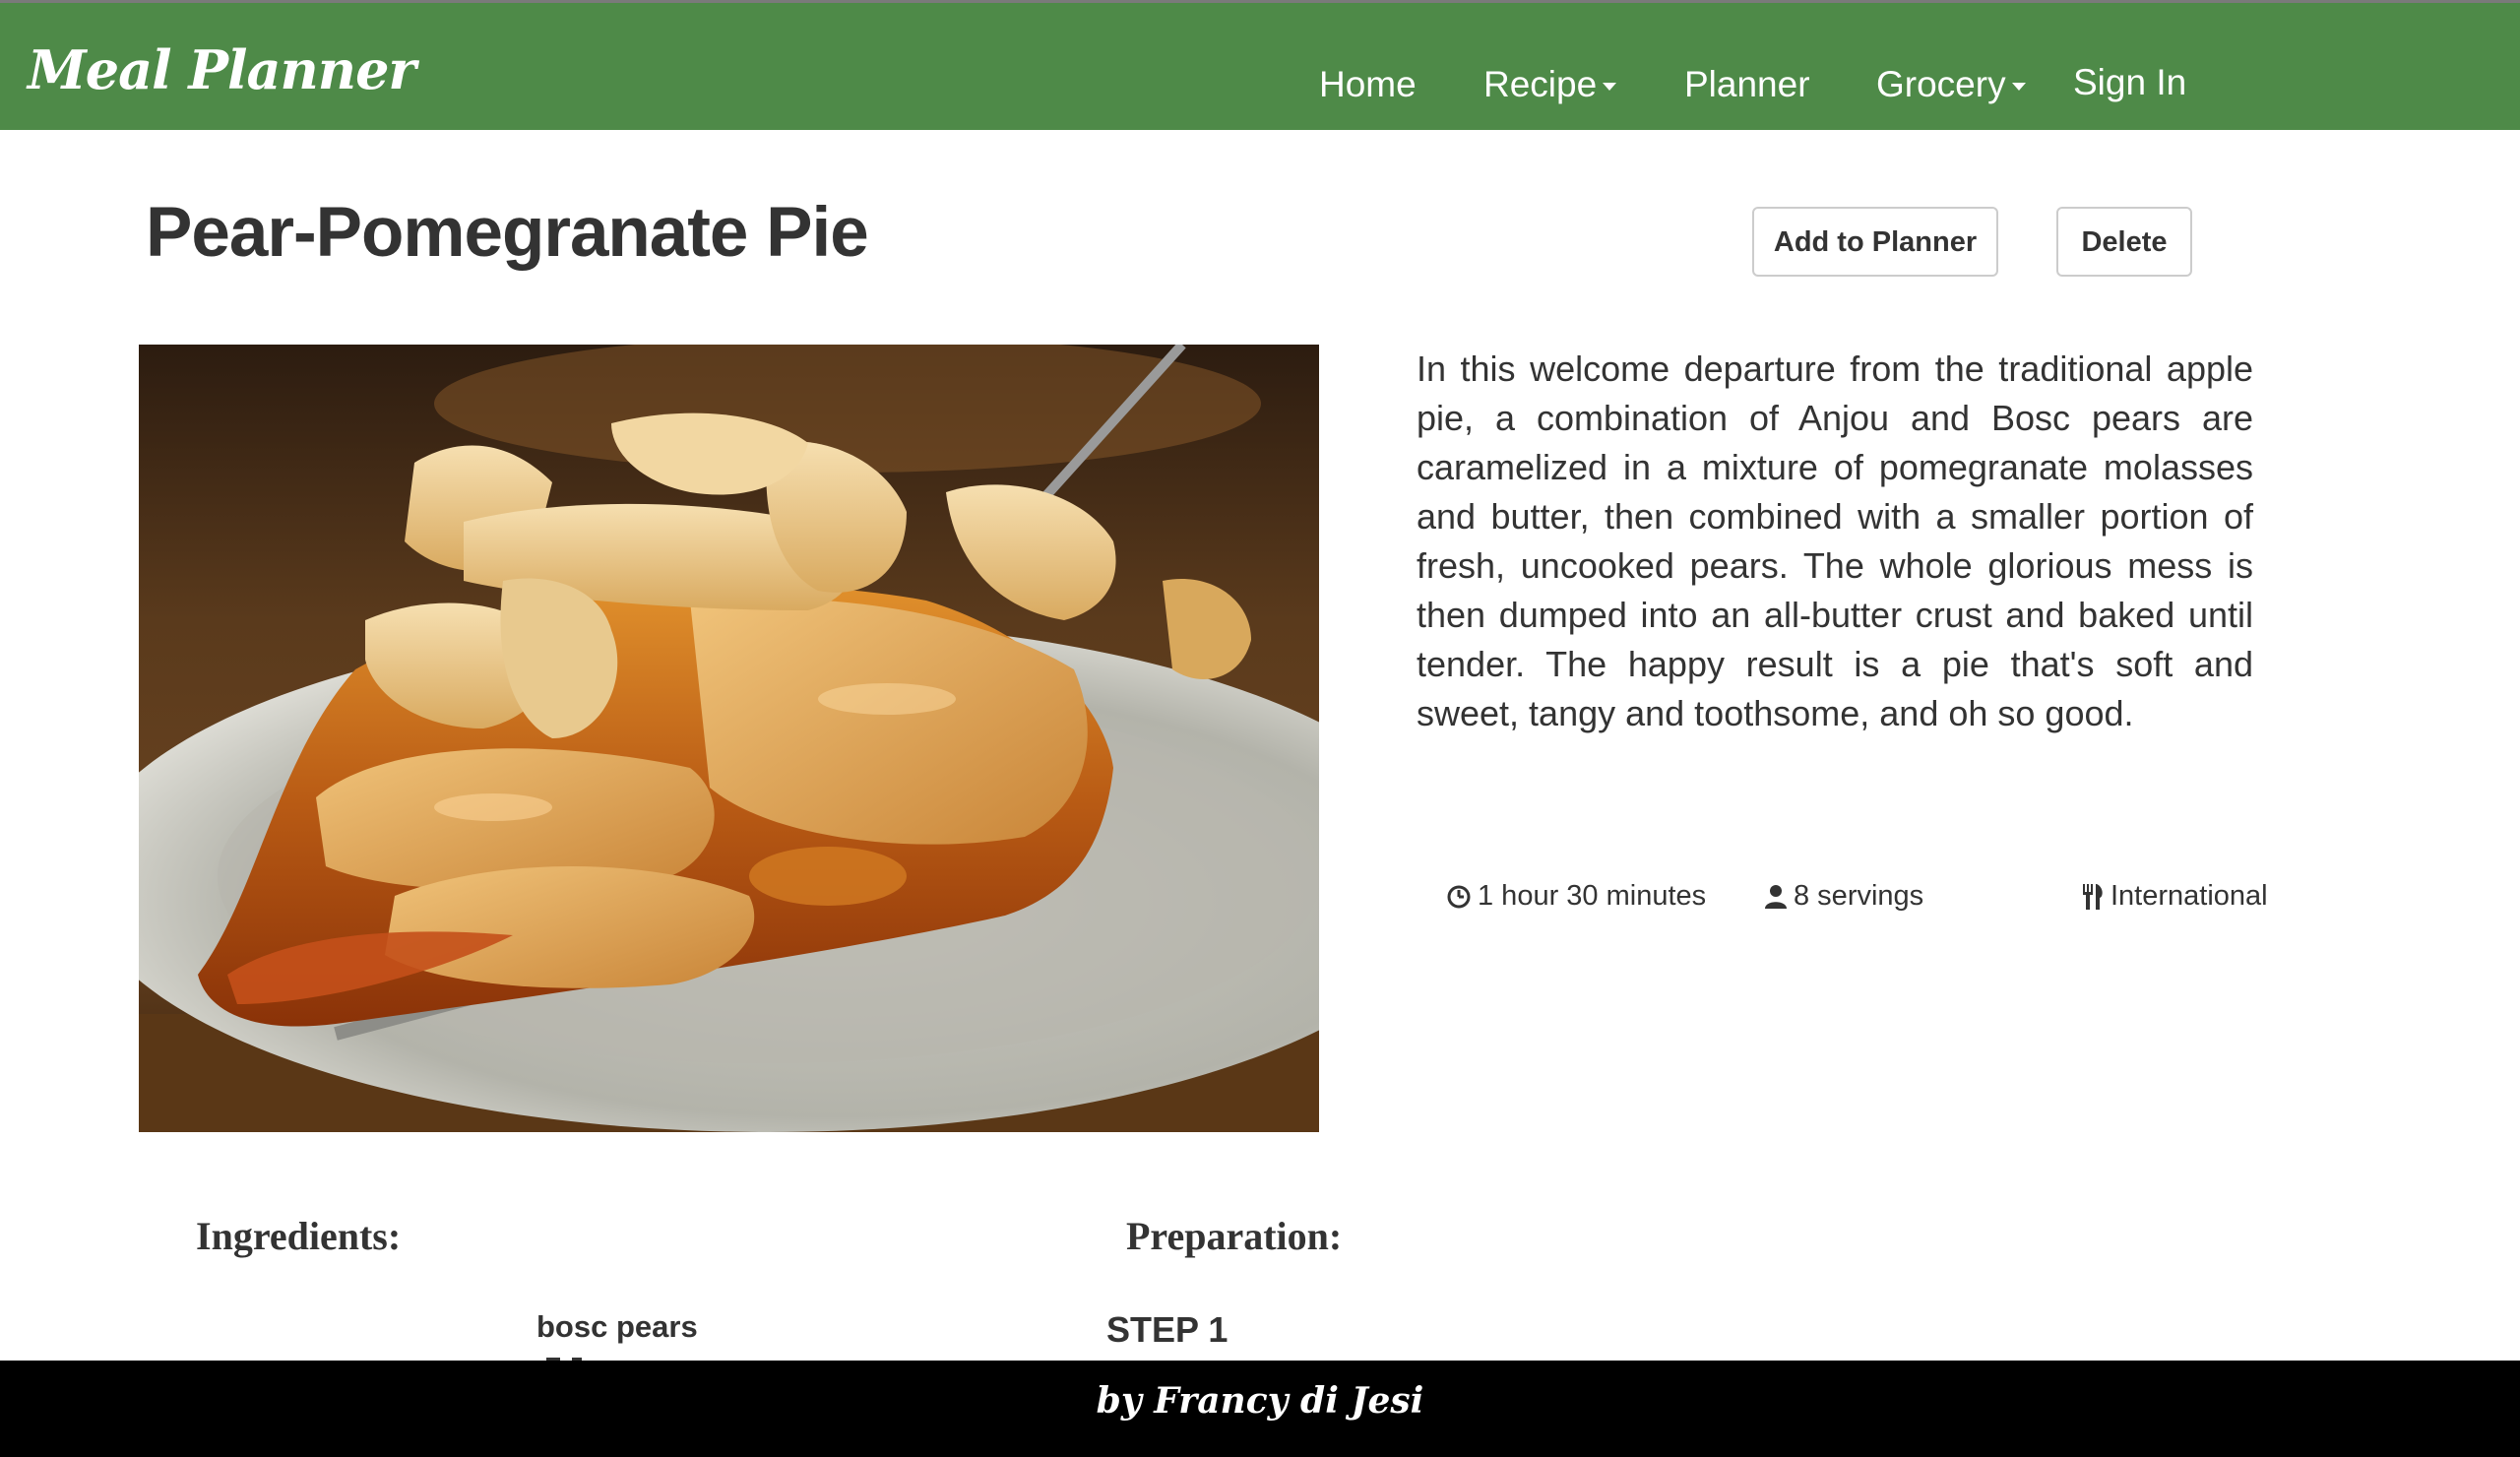  I want to click on servings: 8 servings, so click(1843, 896).